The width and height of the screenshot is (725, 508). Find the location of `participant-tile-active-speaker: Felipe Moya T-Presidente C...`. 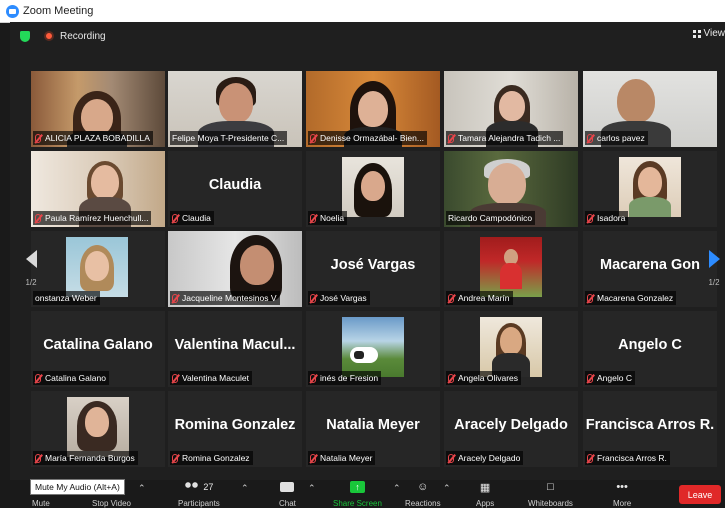

participant-tile-active-speaker: Felipe Moya T-Presidente C... is located at coordinates (235, 109).